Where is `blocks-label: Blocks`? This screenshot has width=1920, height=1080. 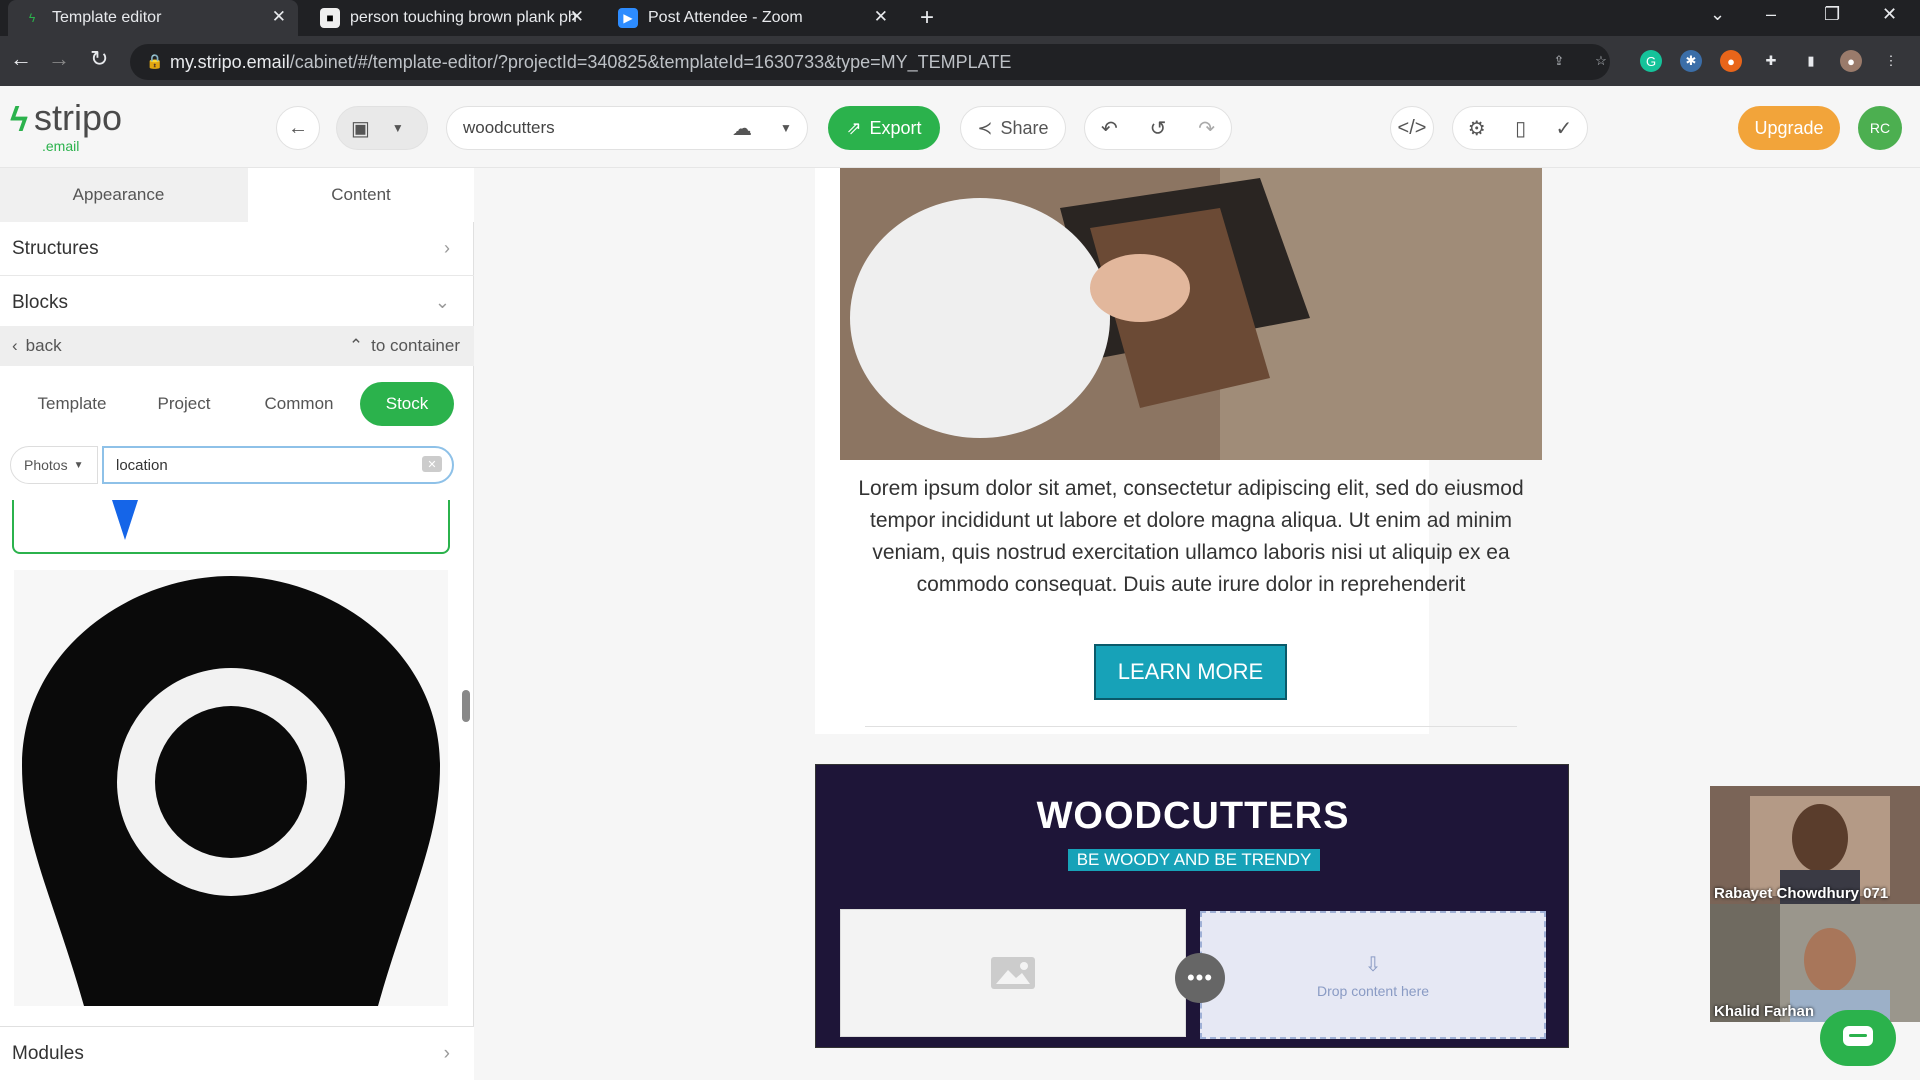 blocks-label: Blocks is located at coordinates (40, 302).